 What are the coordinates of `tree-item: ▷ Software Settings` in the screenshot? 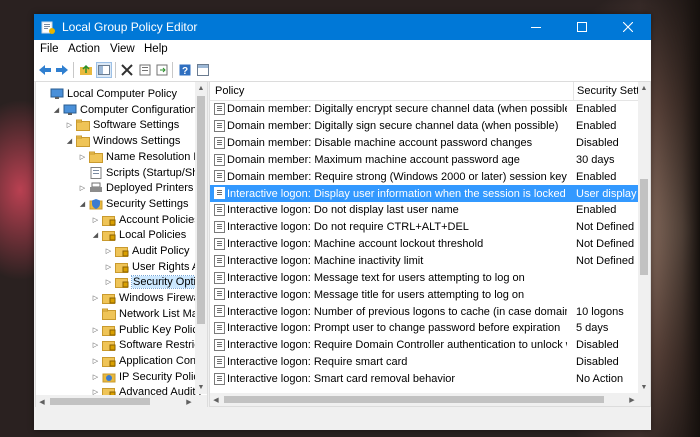 It's located at (122, 125).